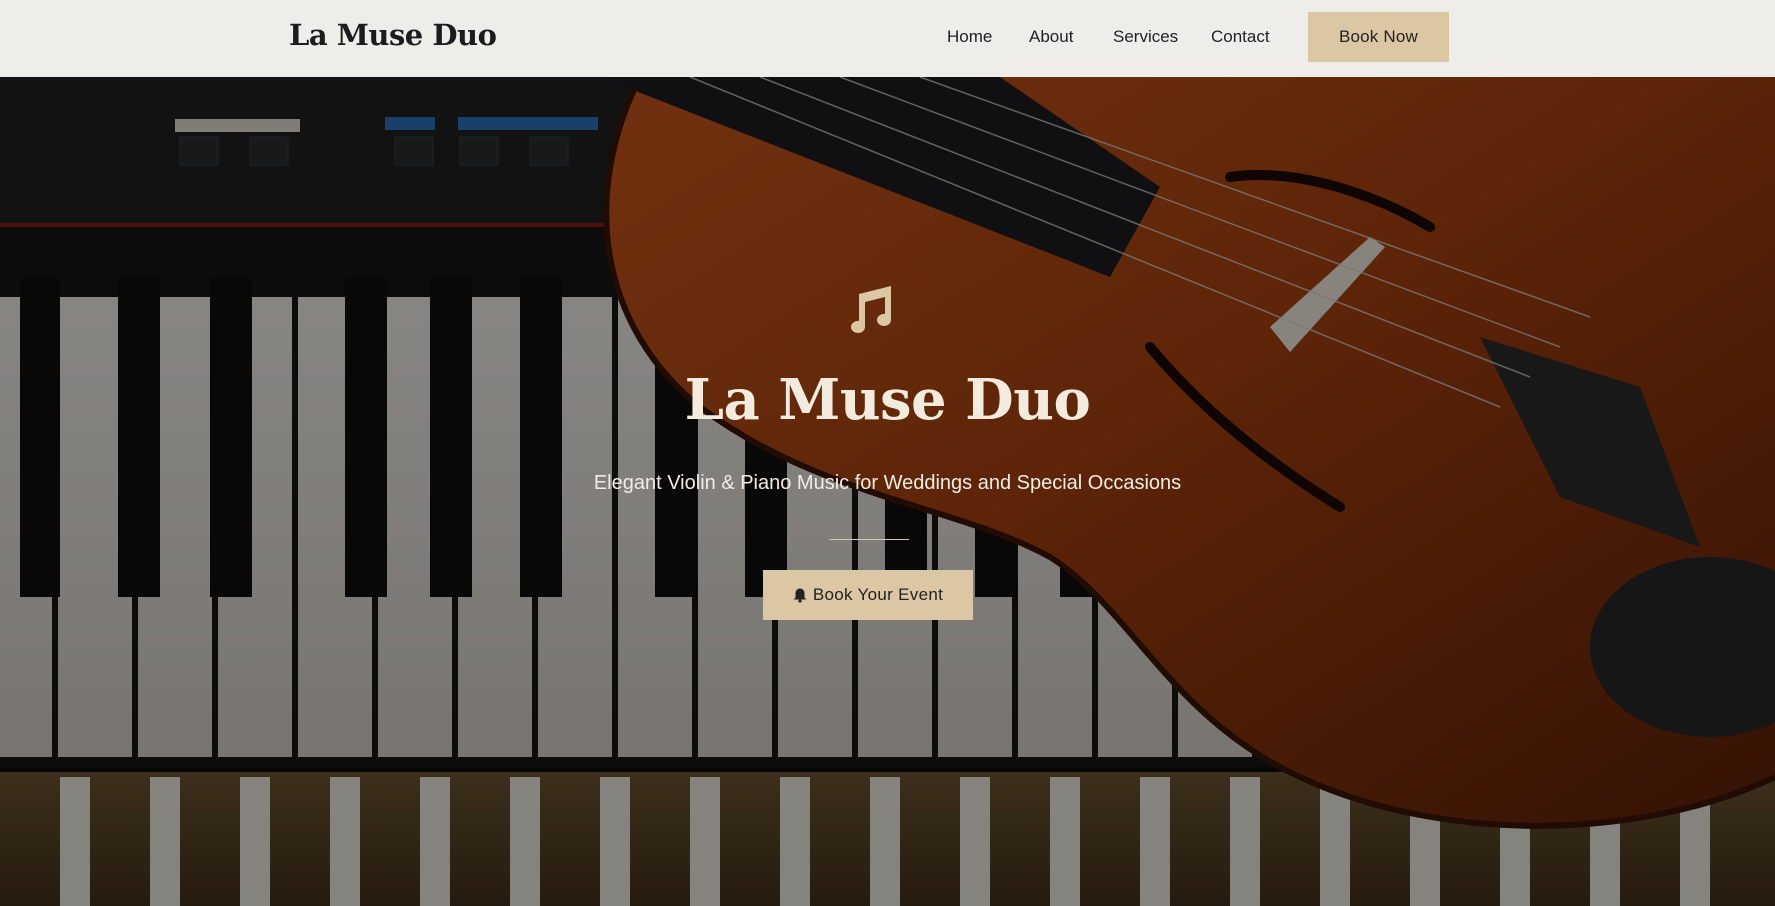  I want to click on hero-divider, so click(869, 539).